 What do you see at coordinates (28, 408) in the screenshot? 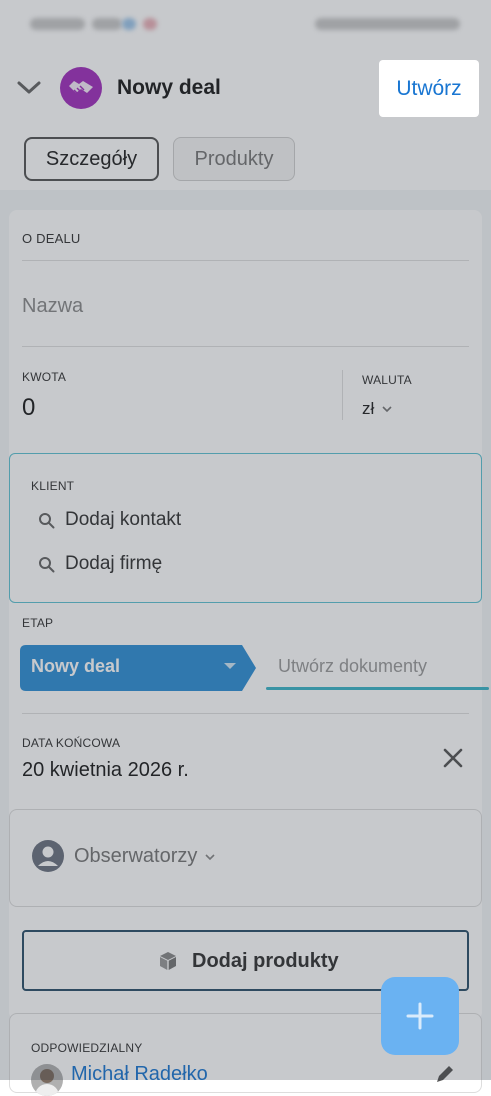
I see `amount-field: 0` at bounding box center [28, 408].